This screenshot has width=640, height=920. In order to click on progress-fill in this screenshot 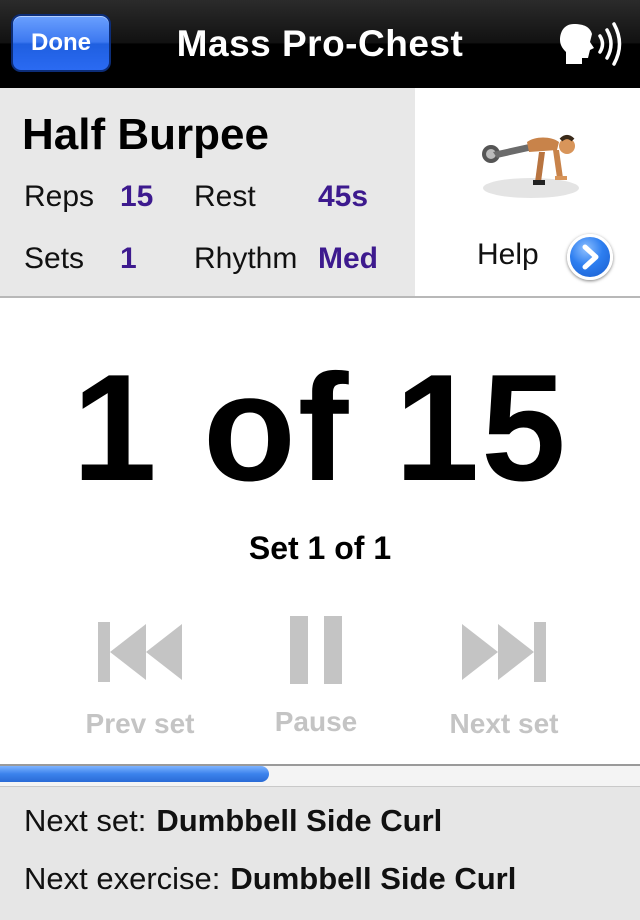, I will do `click(134, 774)`.